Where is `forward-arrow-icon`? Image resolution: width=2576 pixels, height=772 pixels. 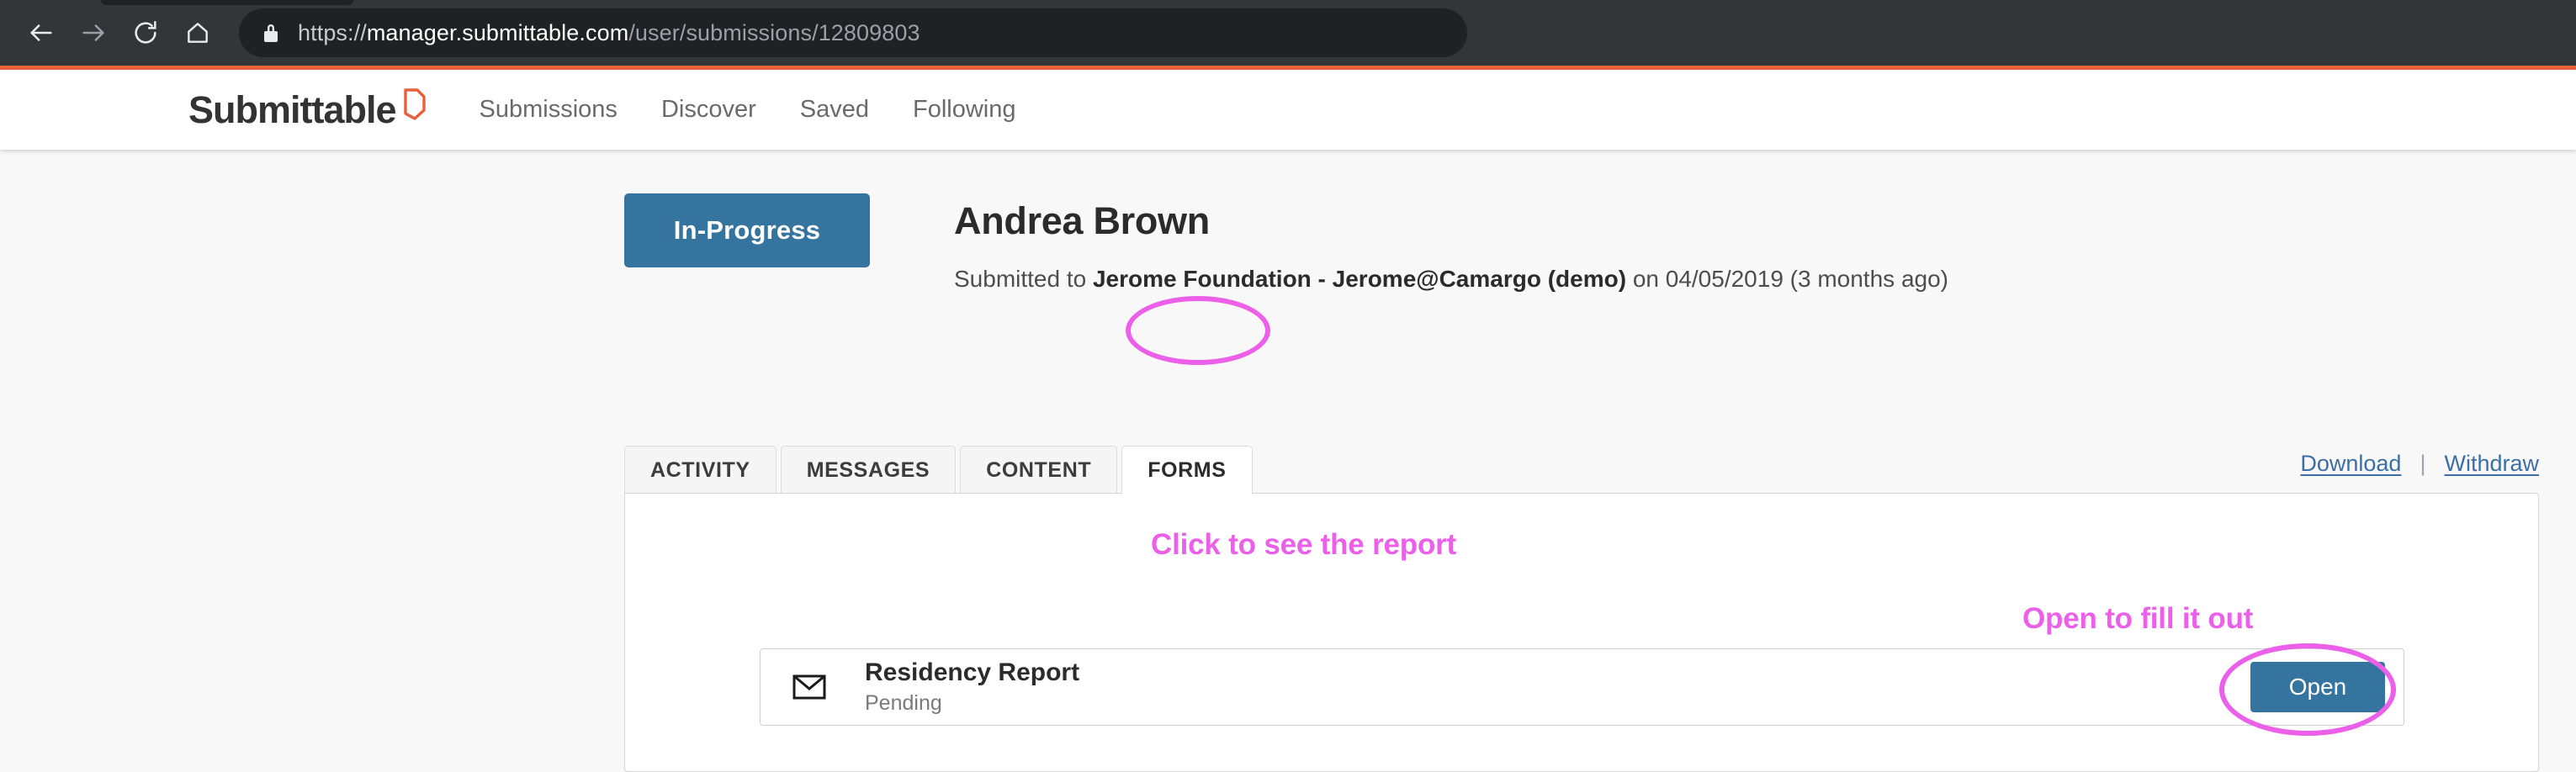 forward-arrow-icon is located at coordinates (93, 33).